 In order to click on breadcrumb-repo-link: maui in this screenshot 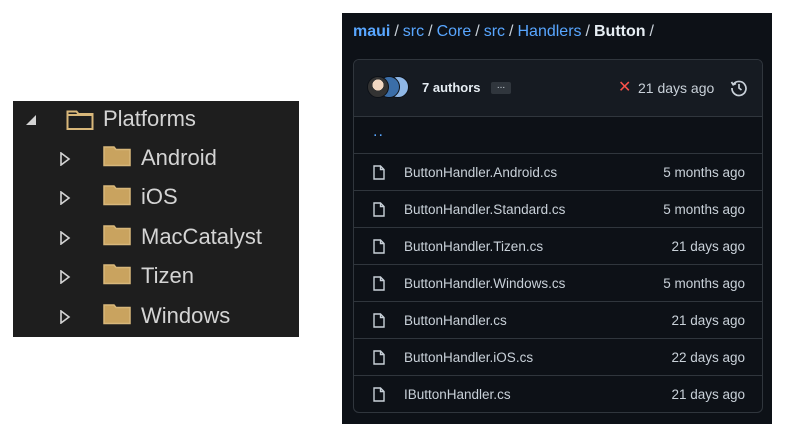, I will do `click(371, 31)`.